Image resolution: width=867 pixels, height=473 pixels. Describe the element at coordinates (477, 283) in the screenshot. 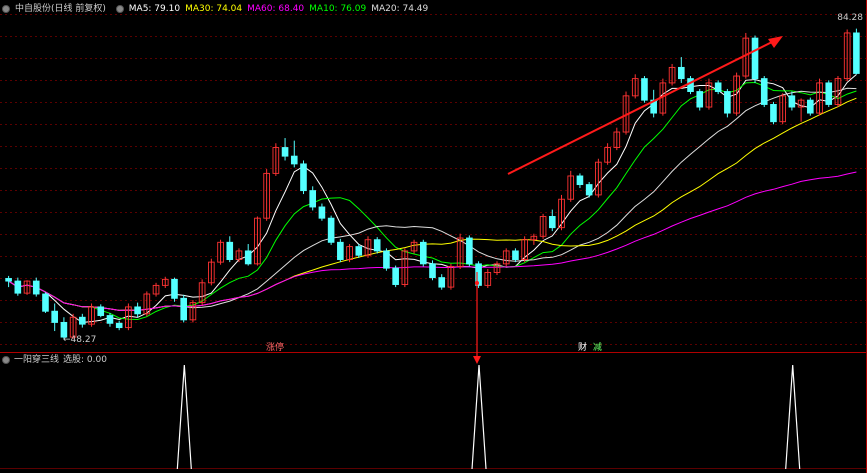

I see `signal-marker-dot` at that location.